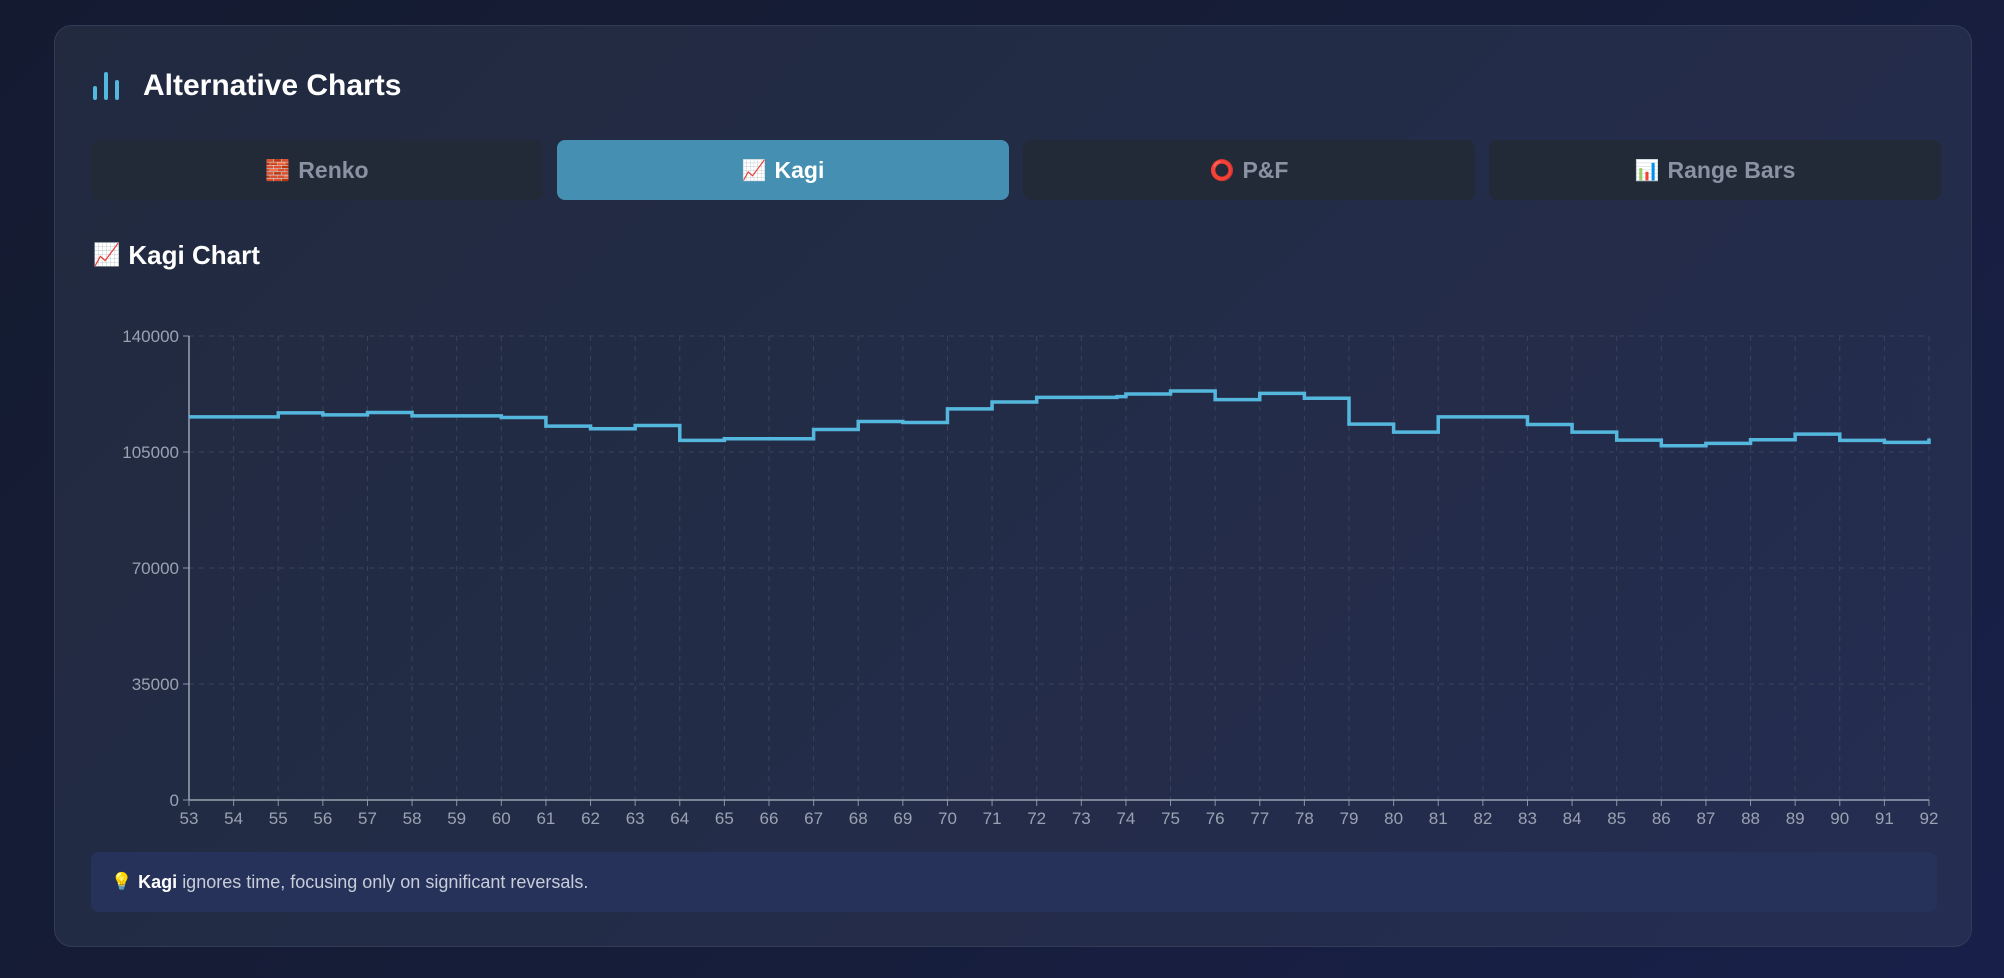 Image resolution: width=2004 pixels, height=978 pixels. What do you see at coordinates (1750, 818) in the screenshot?
I see `x-tick-label: 88` at bounding box center [1750, 818].